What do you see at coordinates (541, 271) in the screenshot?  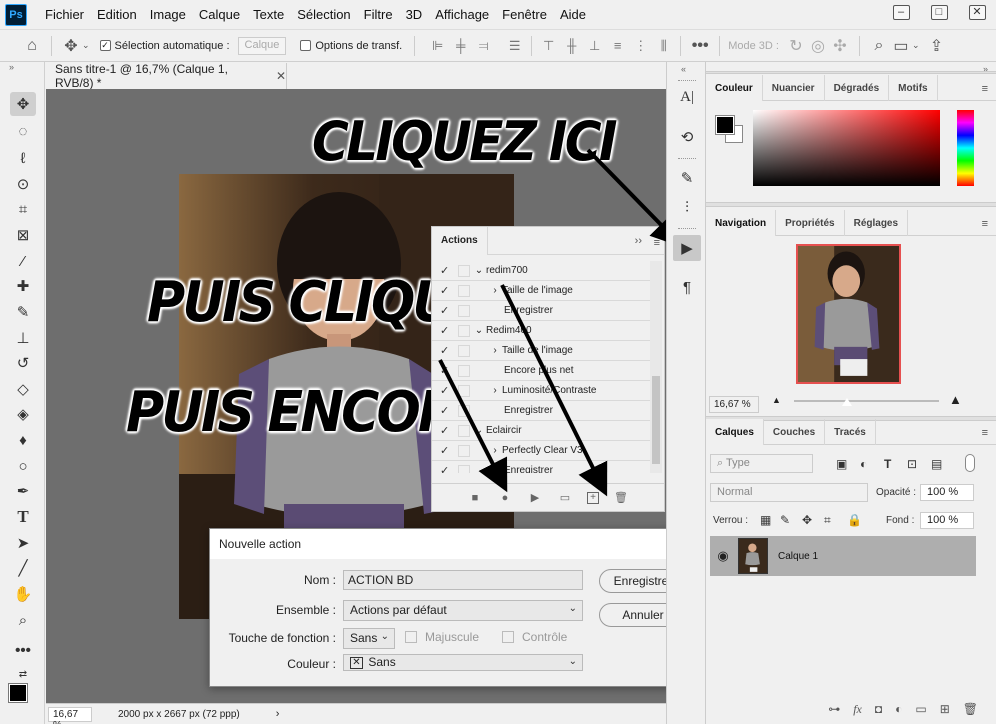 I see `action-row: ✓ ⌄ redim700` at bounding box center [541, 271].